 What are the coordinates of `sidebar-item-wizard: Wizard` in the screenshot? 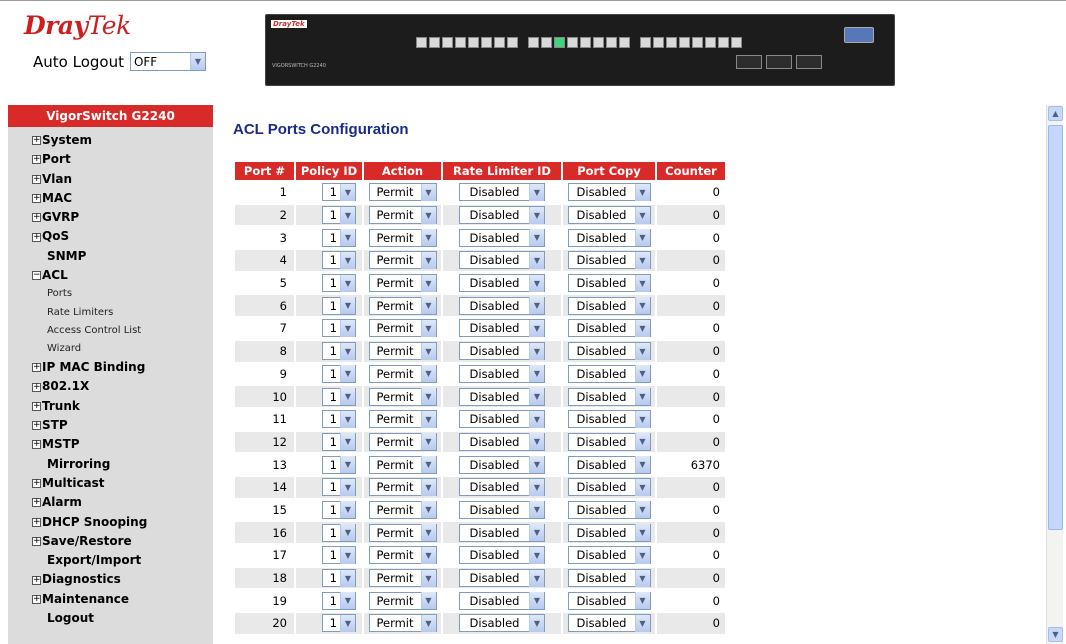 It's located at (122, 349).